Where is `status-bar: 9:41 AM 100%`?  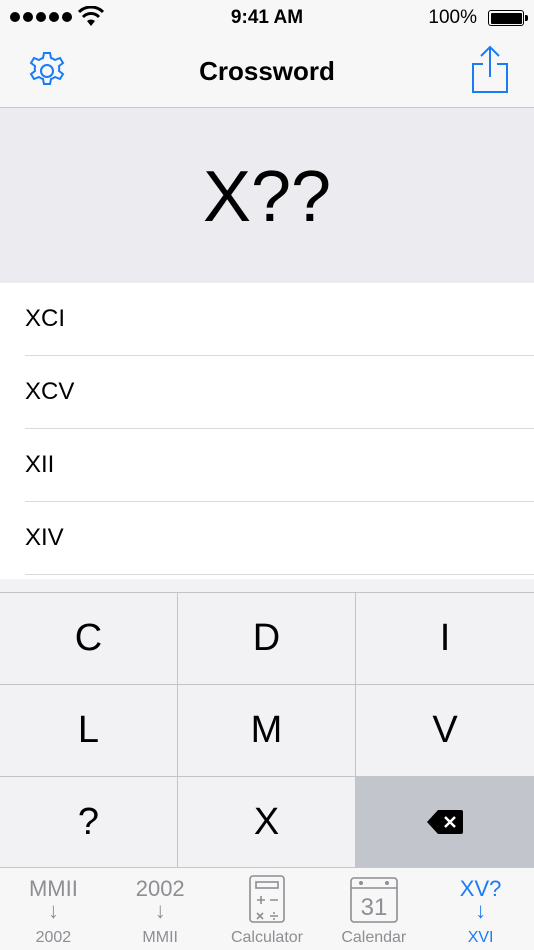 status-bar: 9:41 AM 100% is located at coordinates (267, 18).